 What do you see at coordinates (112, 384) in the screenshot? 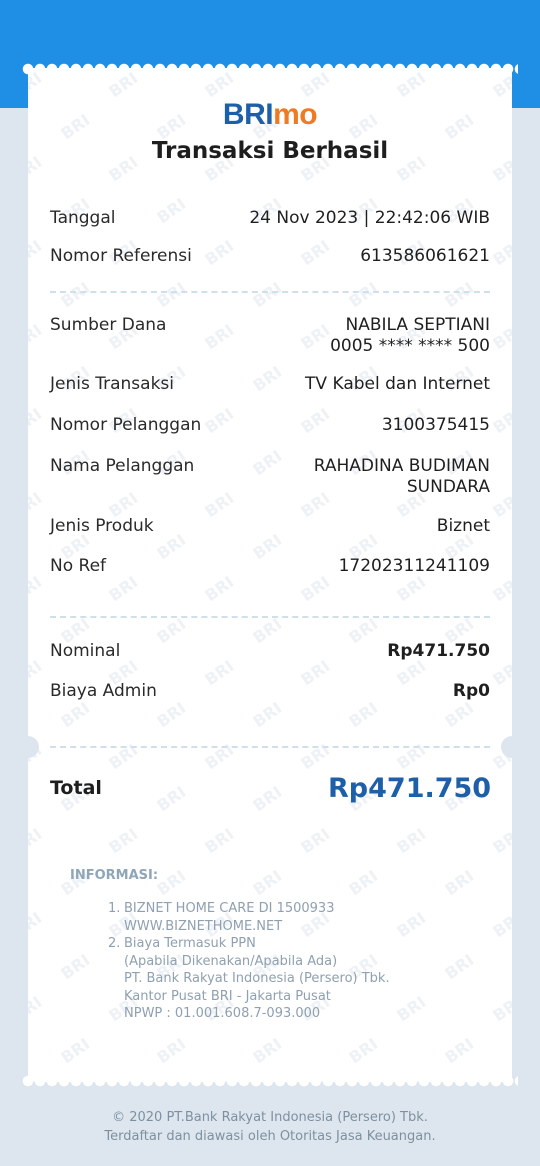
I see `detail-label: Jenis Transaksi` at bounding box center [112, 384].